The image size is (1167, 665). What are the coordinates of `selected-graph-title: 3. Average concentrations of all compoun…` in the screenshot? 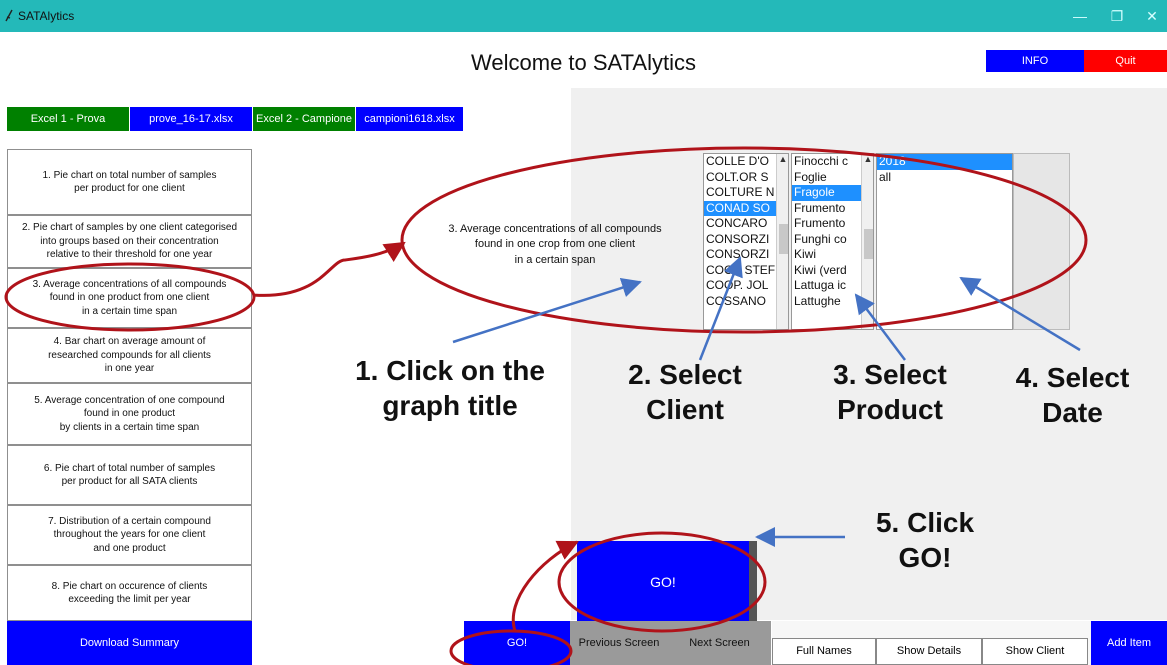 It's located at (555, 245).